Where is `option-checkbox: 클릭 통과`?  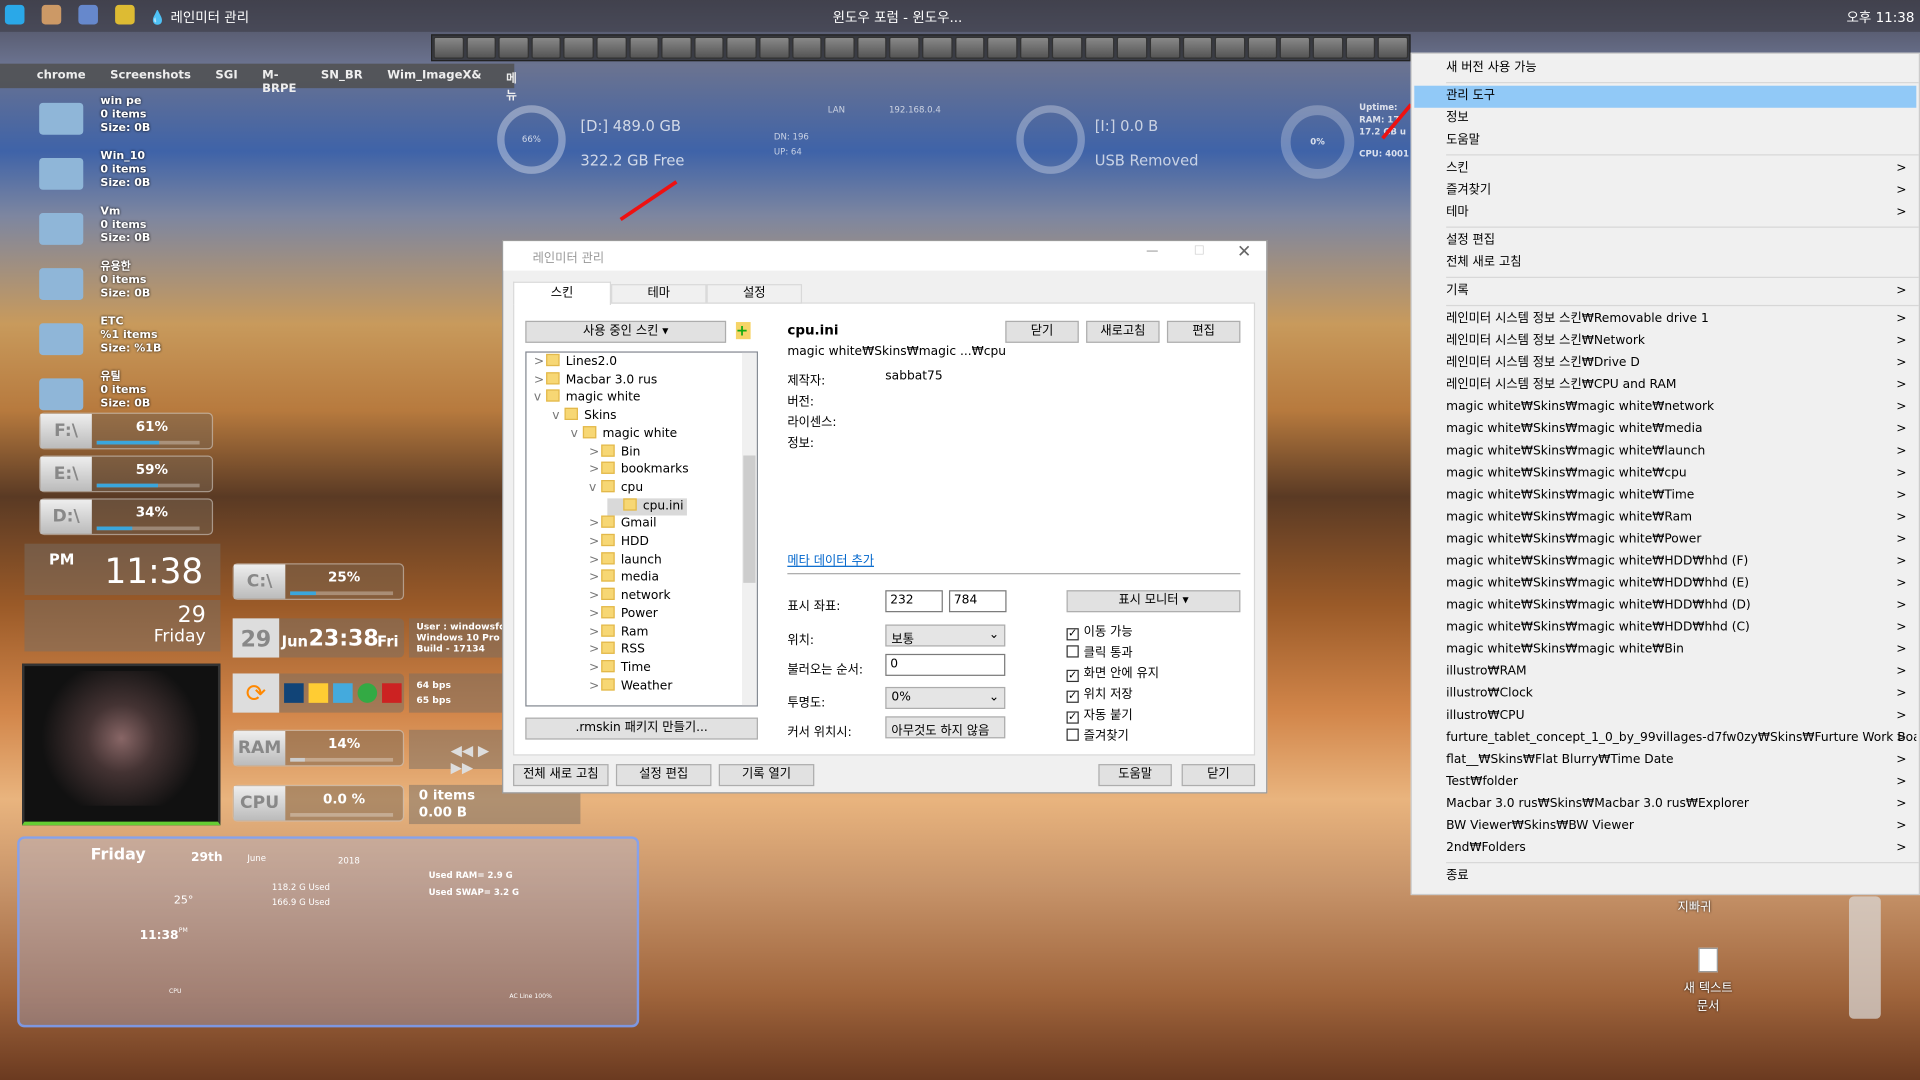 option-checkbox: 클릭 통과 is located at coordinates (1099, 651).